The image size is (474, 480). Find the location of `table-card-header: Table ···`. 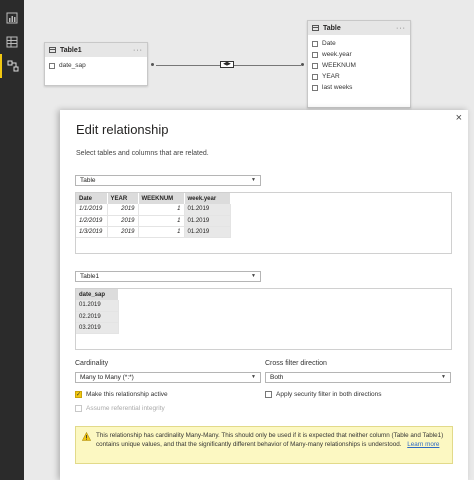

table-card-header: Table ··· is located at coordinates (359, 28).